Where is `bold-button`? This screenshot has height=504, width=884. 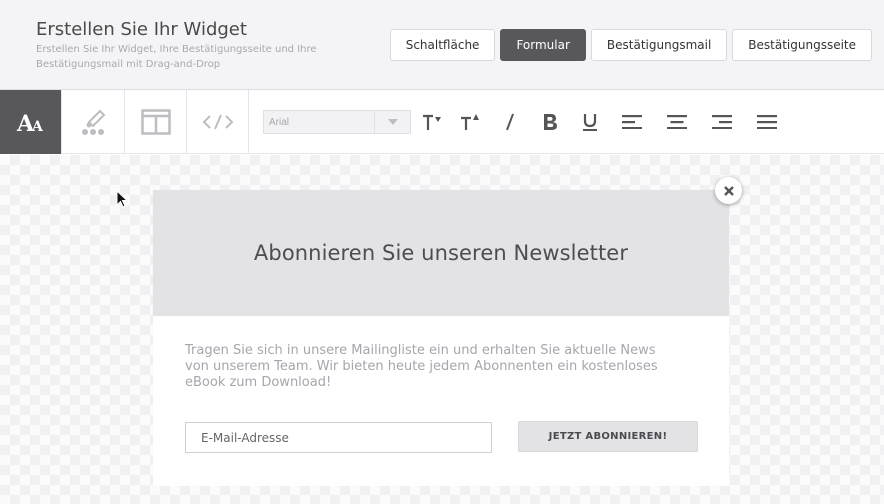 bold-button is located at coordinates (550, 122).